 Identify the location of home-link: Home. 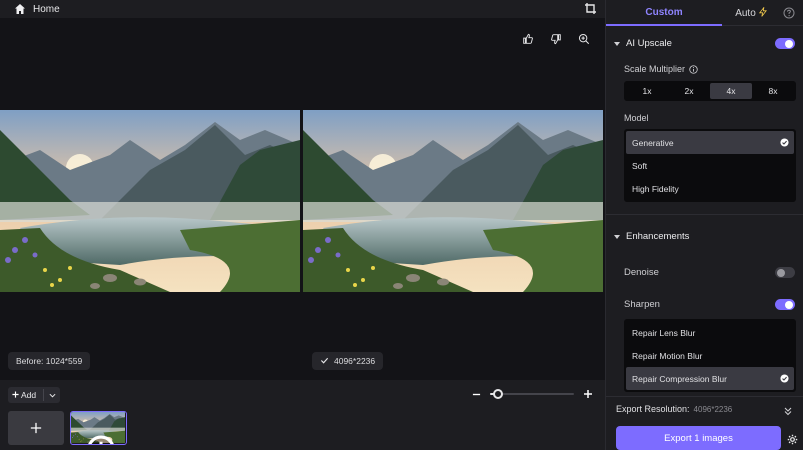
(46, 9).